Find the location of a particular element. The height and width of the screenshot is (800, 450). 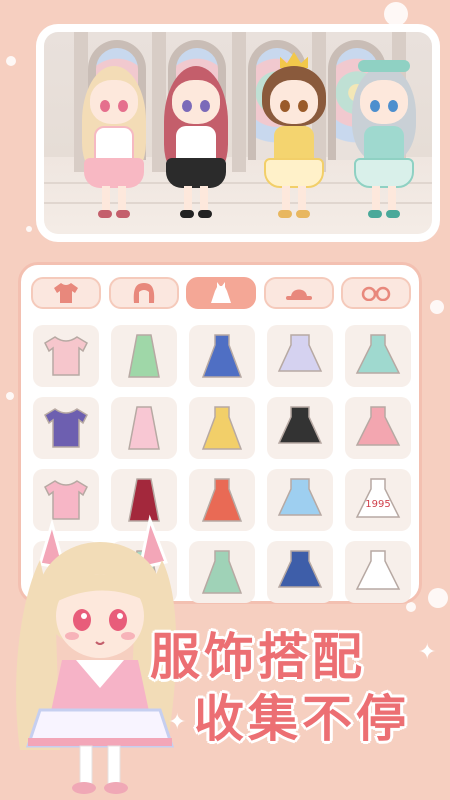

tshirt-print-icon: 1995 is located at coordinates (378, 498).